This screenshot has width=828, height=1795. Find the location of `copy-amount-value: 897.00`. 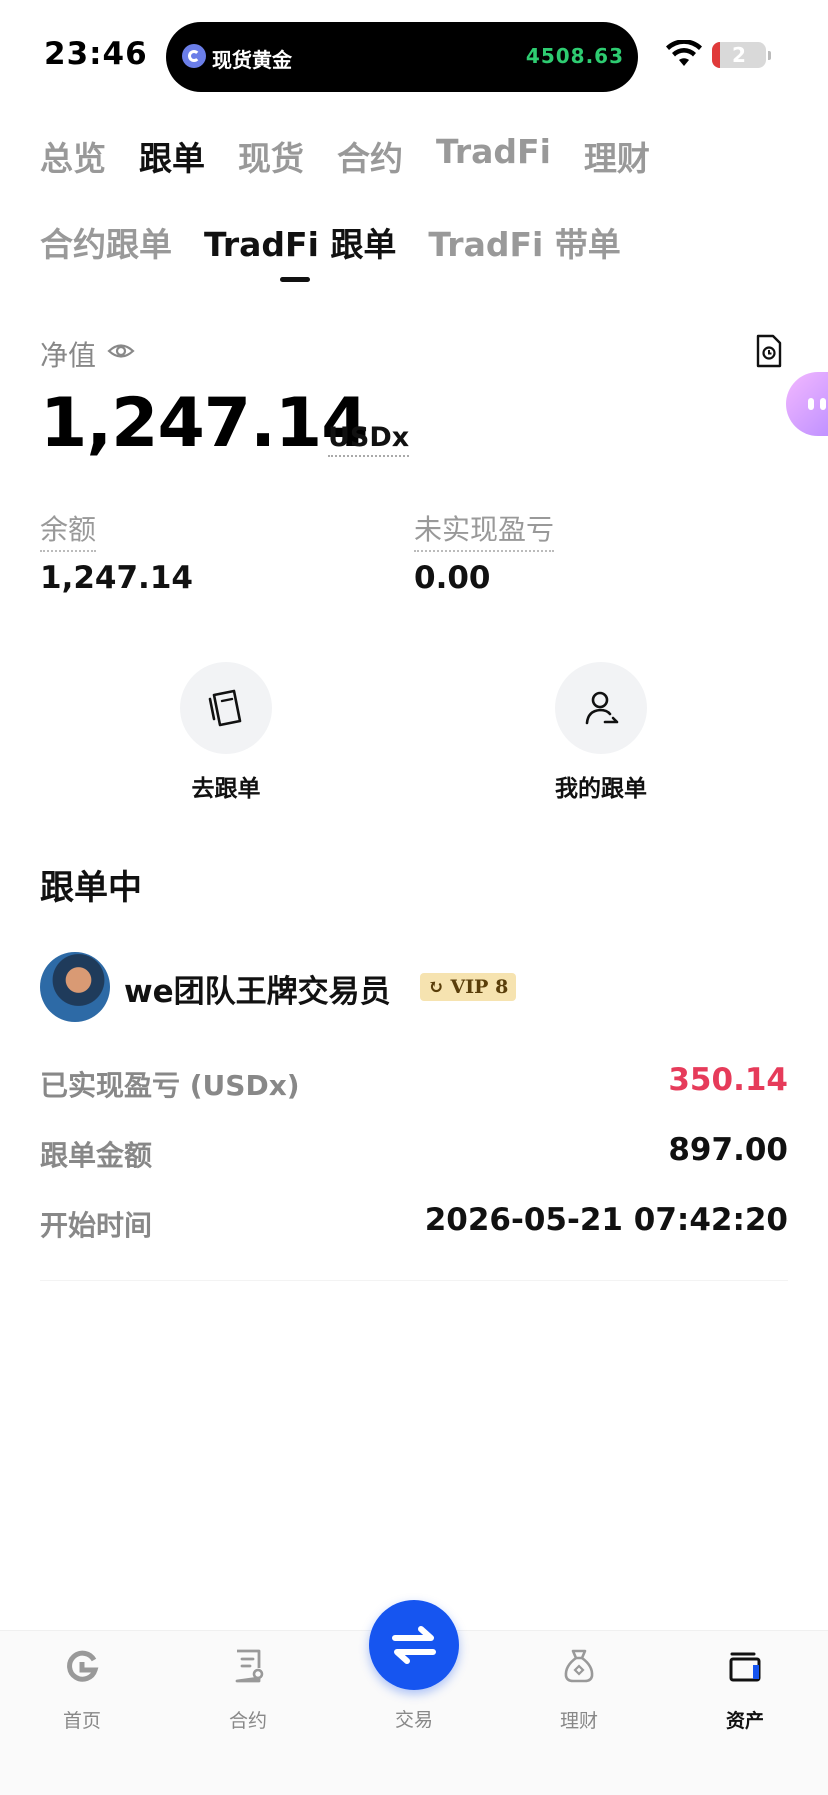

copy-amount-value: 897.00 is located at coordinates (728, 1150).